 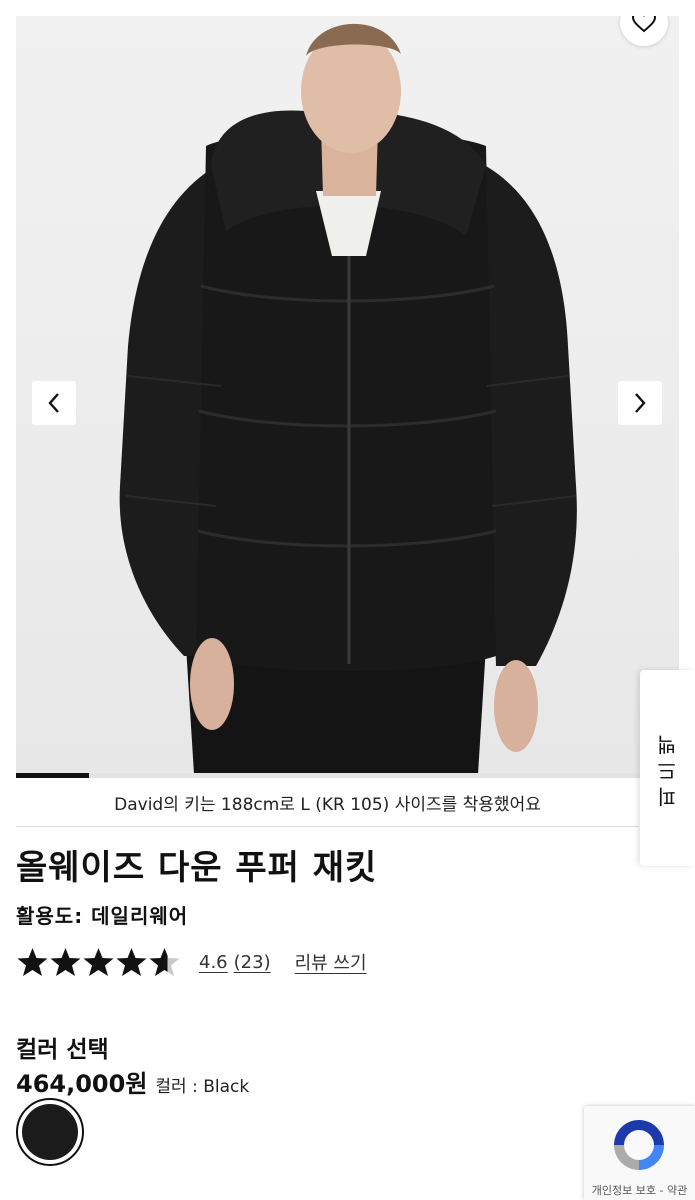 I want to click on gallery-progress-fill, so click(x=52, y=775).